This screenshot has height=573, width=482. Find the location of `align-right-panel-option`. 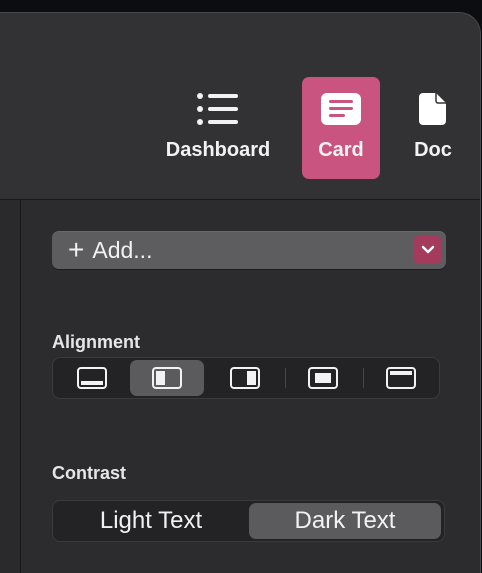

align-right-panel-option is located at coordinates (245, 378).